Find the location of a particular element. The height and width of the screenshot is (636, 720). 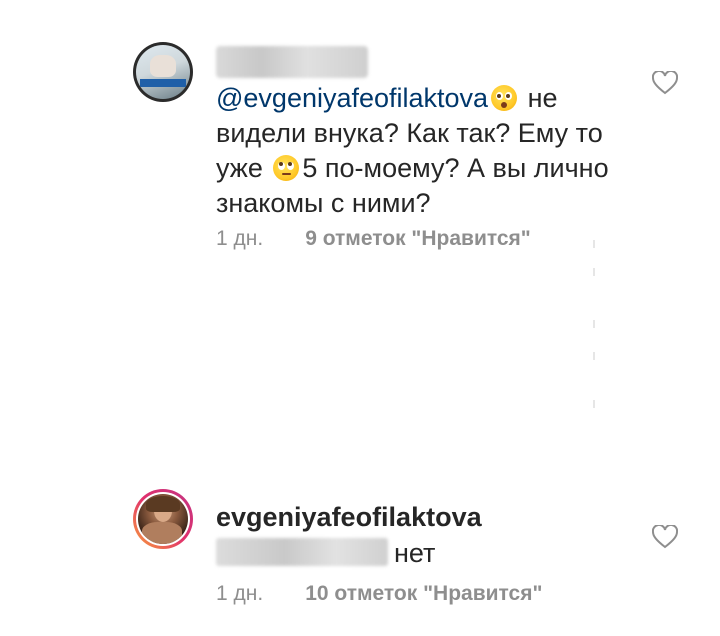

blurred-mention is located at coordinates (302, 552).